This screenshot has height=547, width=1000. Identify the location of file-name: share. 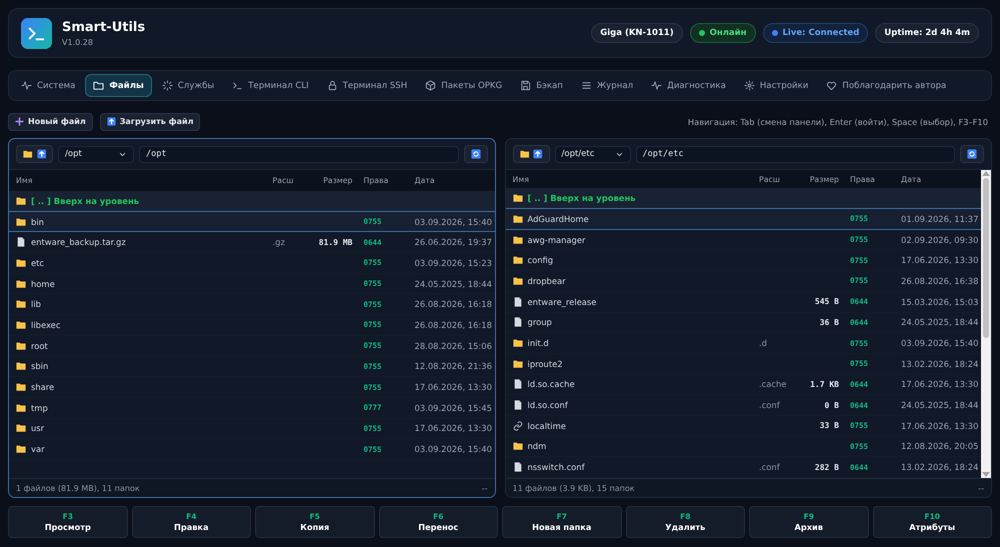
(42, 387).